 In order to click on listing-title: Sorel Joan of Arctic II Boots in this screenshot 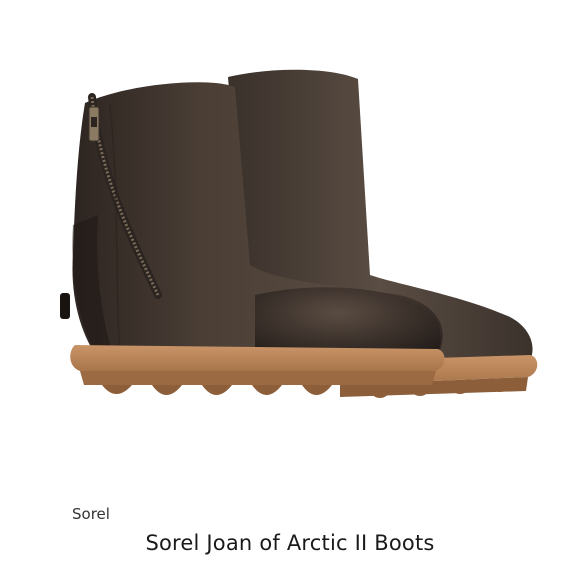, I will do `click(290, 543)`.